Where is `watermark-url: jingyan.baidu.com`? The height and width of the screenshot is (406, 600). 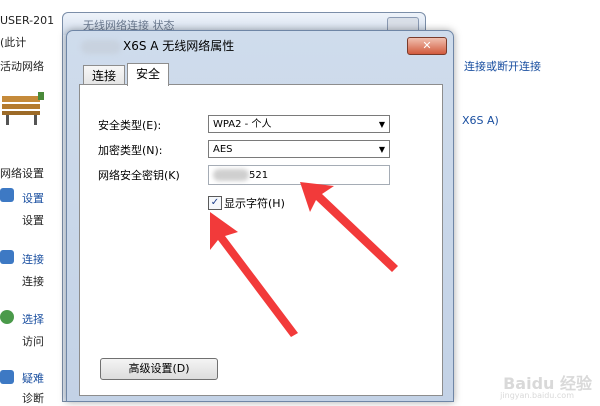 watermark-url: jingyan.baidu.com is located at coordinates (537, 395).